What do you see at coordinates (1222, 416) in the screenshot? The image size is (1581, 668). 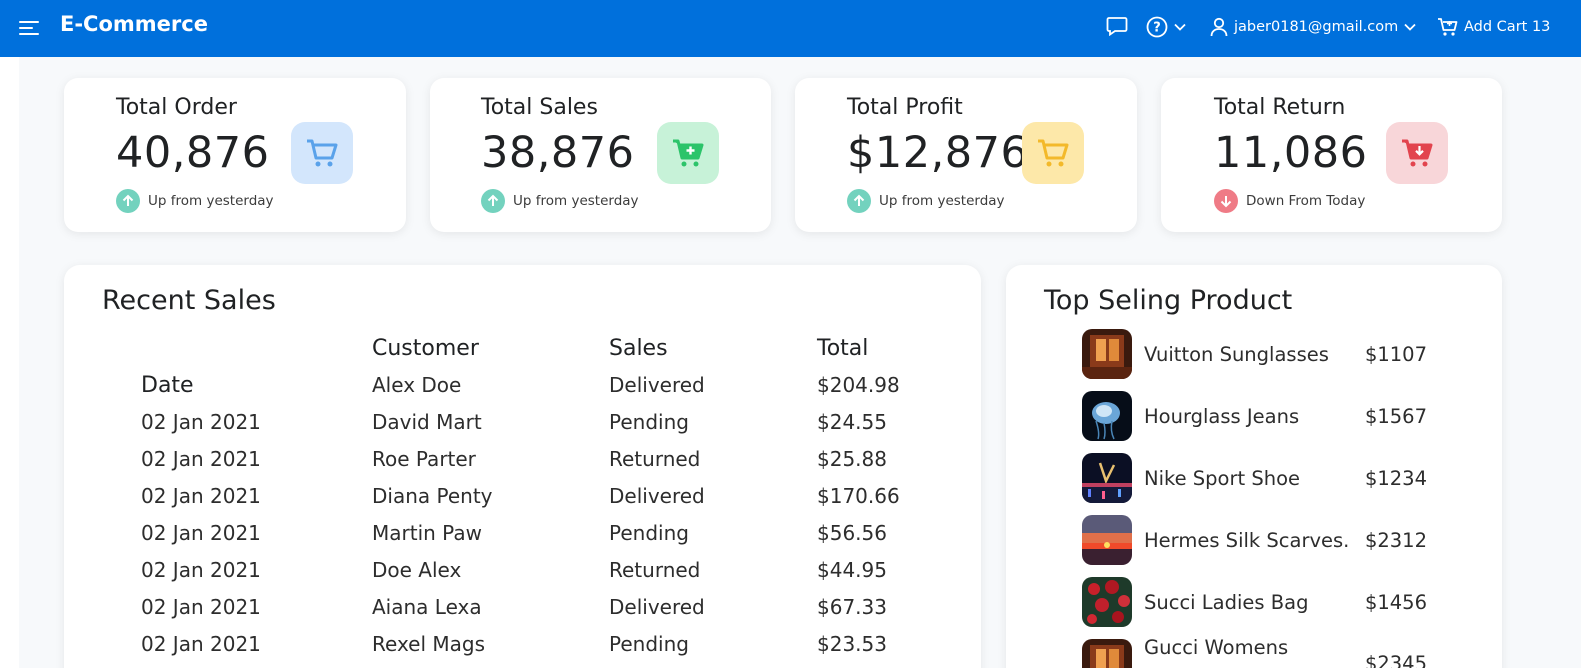 I see `product-name: Hourglass Jeans` at bounding box center [1222, 416].